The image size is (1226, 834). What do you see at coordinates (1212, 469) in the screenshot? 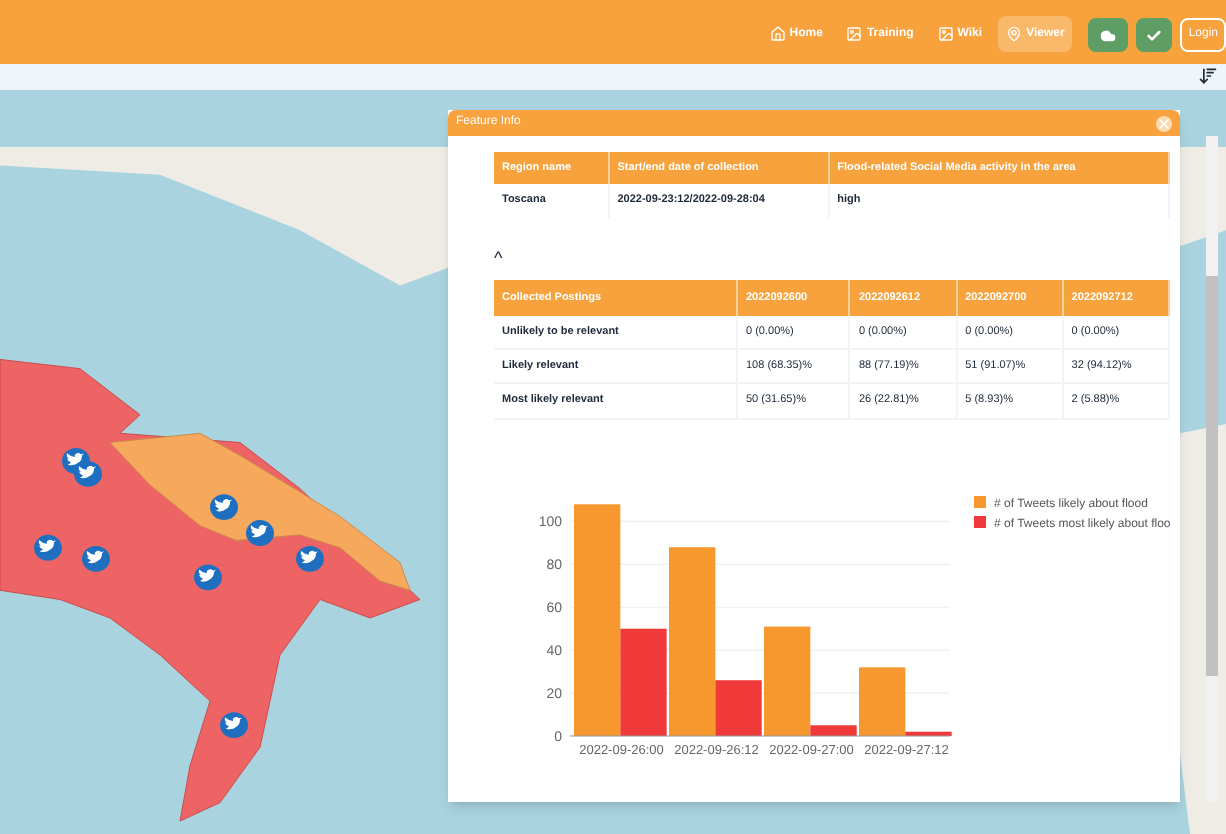
I see `scrollbar` at bounding box center [1212, 469].